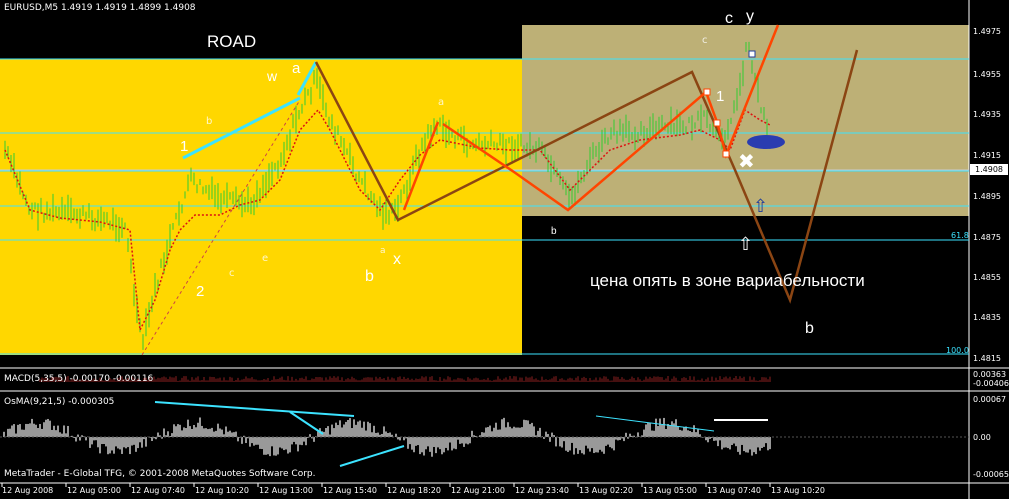 This screenshot has height=499, width=1009. Describe the element at coordinates (79, 379) in the screenshot. I see `macd-label: MACD(5,35,5) -0.00170 -0.00116` at that location.